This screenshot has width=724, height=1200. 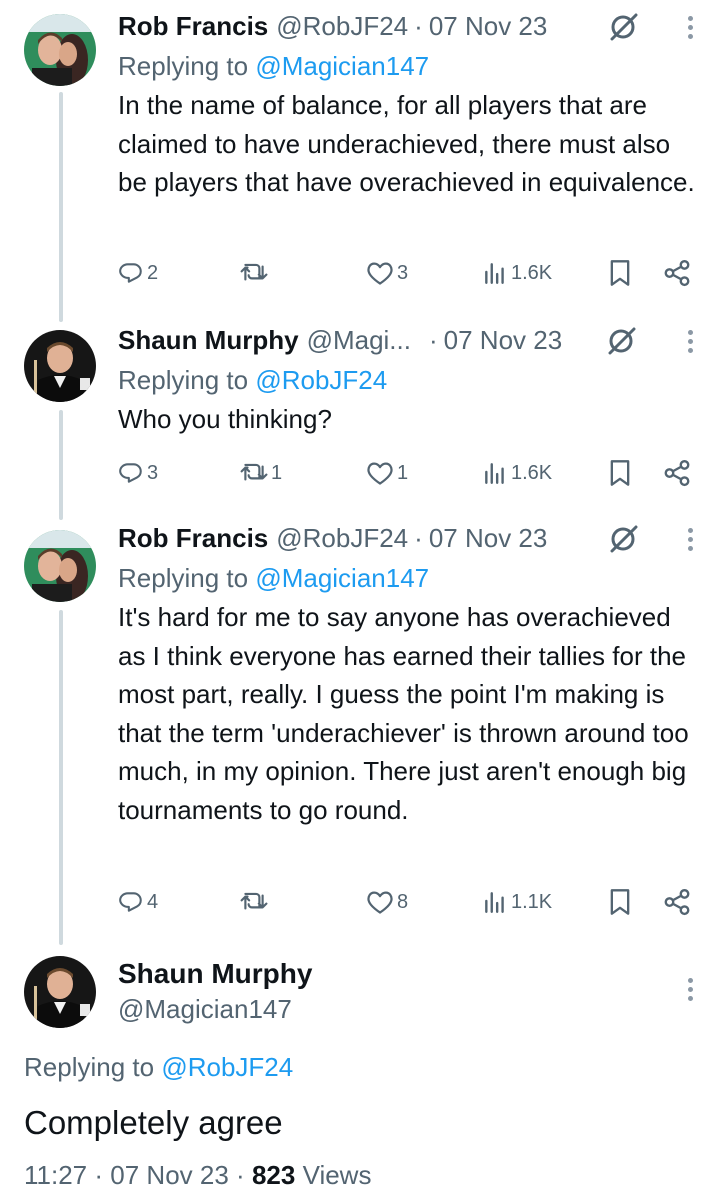 What do you see at coordinates (532, 901) in the screenshot?
I see `views-count: 1.1K` at bounding box center [532, 901].